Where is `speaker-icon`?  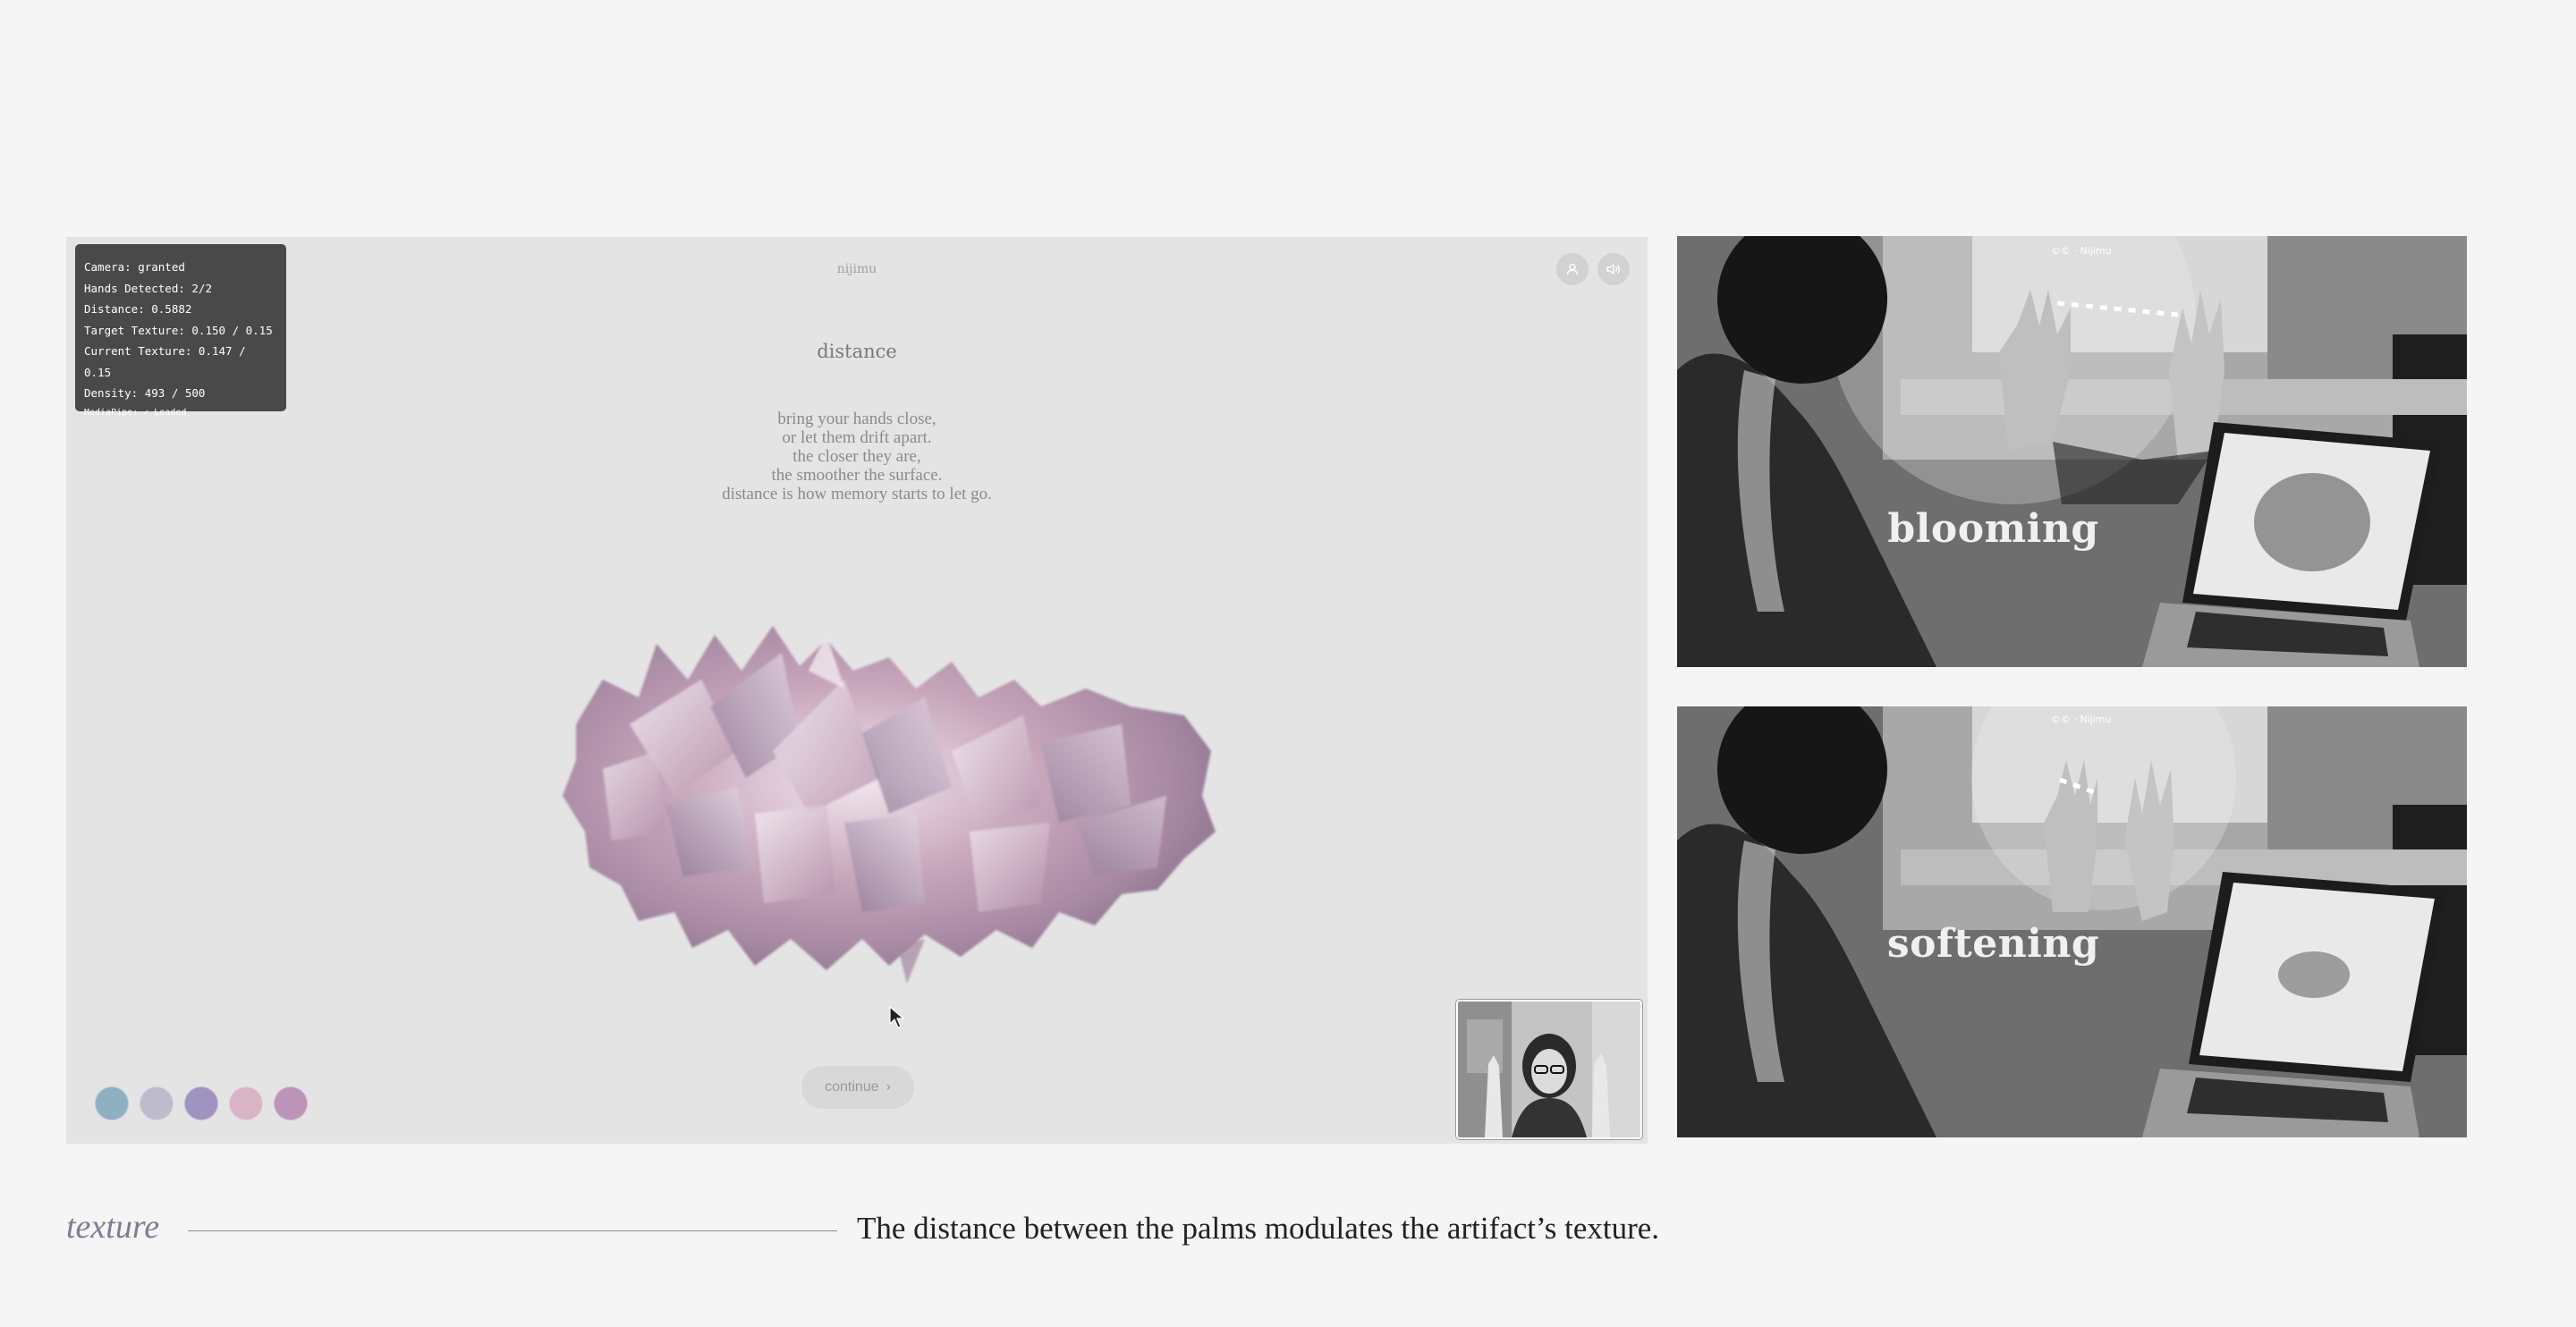
speaker-icon is located at coordinates (1613, 269).